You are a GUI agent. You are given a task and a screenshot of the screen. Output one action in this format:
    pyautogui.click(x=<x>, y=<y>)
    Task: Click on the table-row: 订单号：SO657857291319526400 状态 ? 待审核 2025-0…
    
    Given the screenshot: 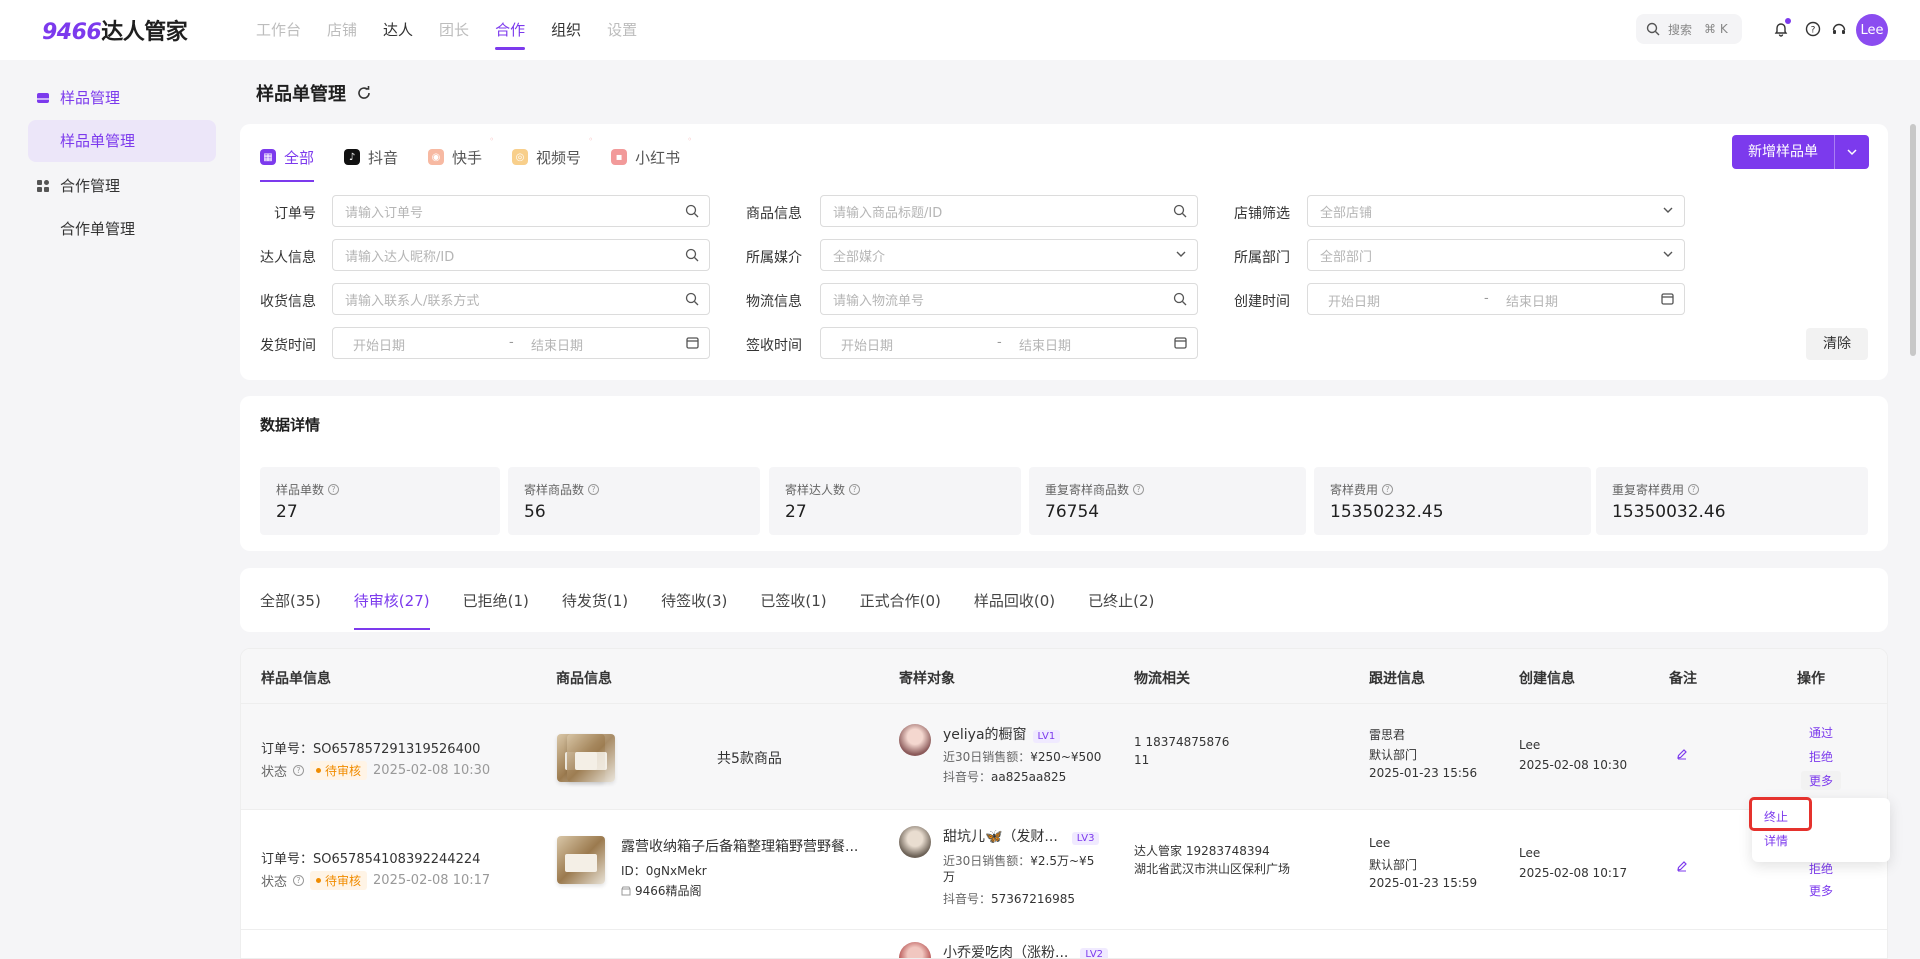 What is the action you would take?
    pyautogui.click(x=1064, y=757)
    